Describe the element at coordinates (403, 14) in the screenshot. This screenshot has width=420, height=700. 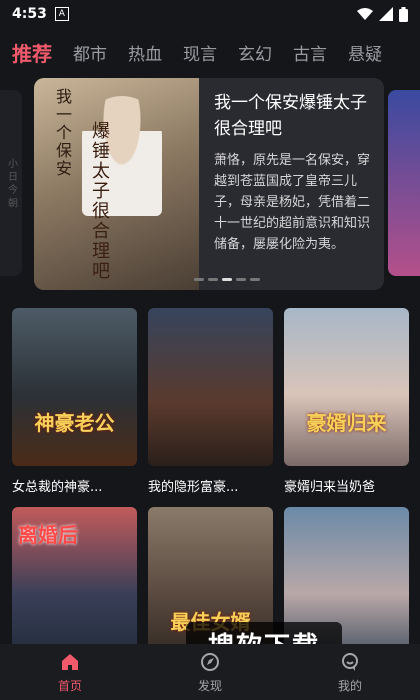
I see `battery-icon` at that location.